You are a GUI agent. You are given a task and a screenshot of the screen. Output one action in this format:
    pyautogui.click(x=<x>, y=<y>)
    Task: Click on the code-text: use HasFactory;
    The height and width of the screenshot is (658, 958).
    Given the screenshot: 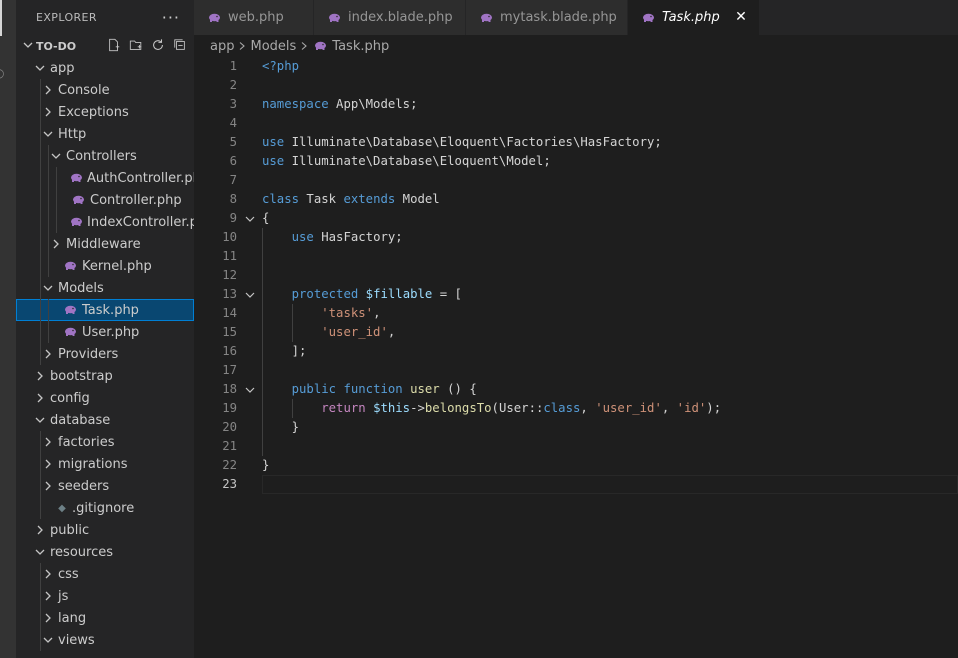 What is the action you would take?
    pyautogui.click(x=332, y=237)
    